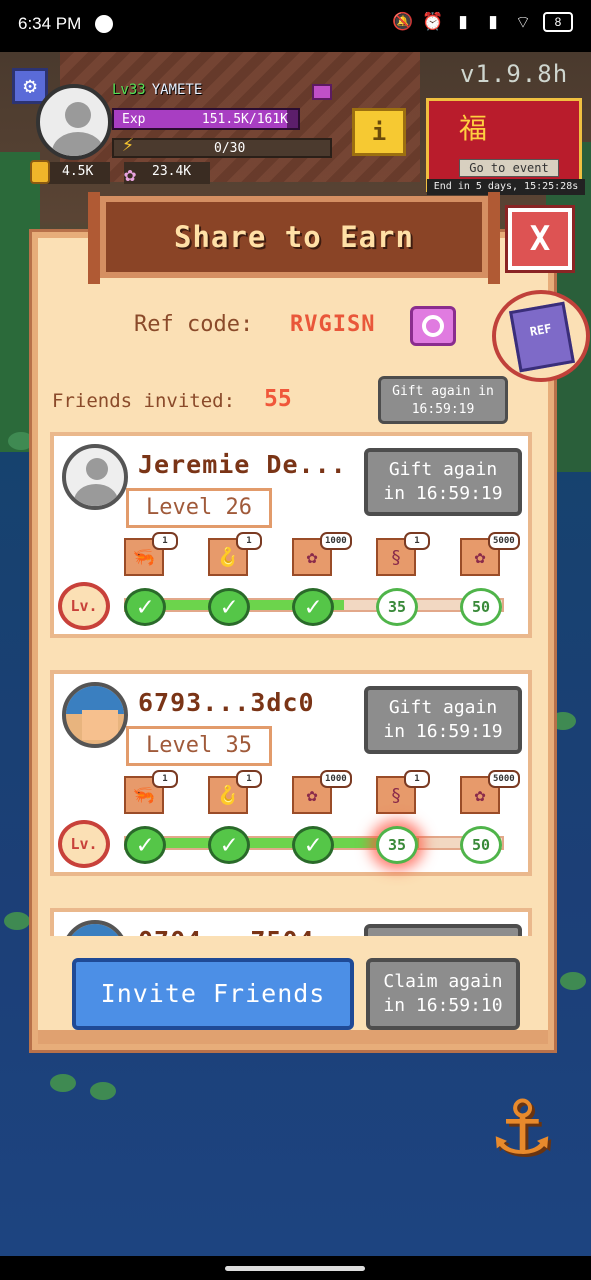 Image resolution: width=591 pixels, height=1280 pixels. I want to click on close-button: X, so click(540, 239).